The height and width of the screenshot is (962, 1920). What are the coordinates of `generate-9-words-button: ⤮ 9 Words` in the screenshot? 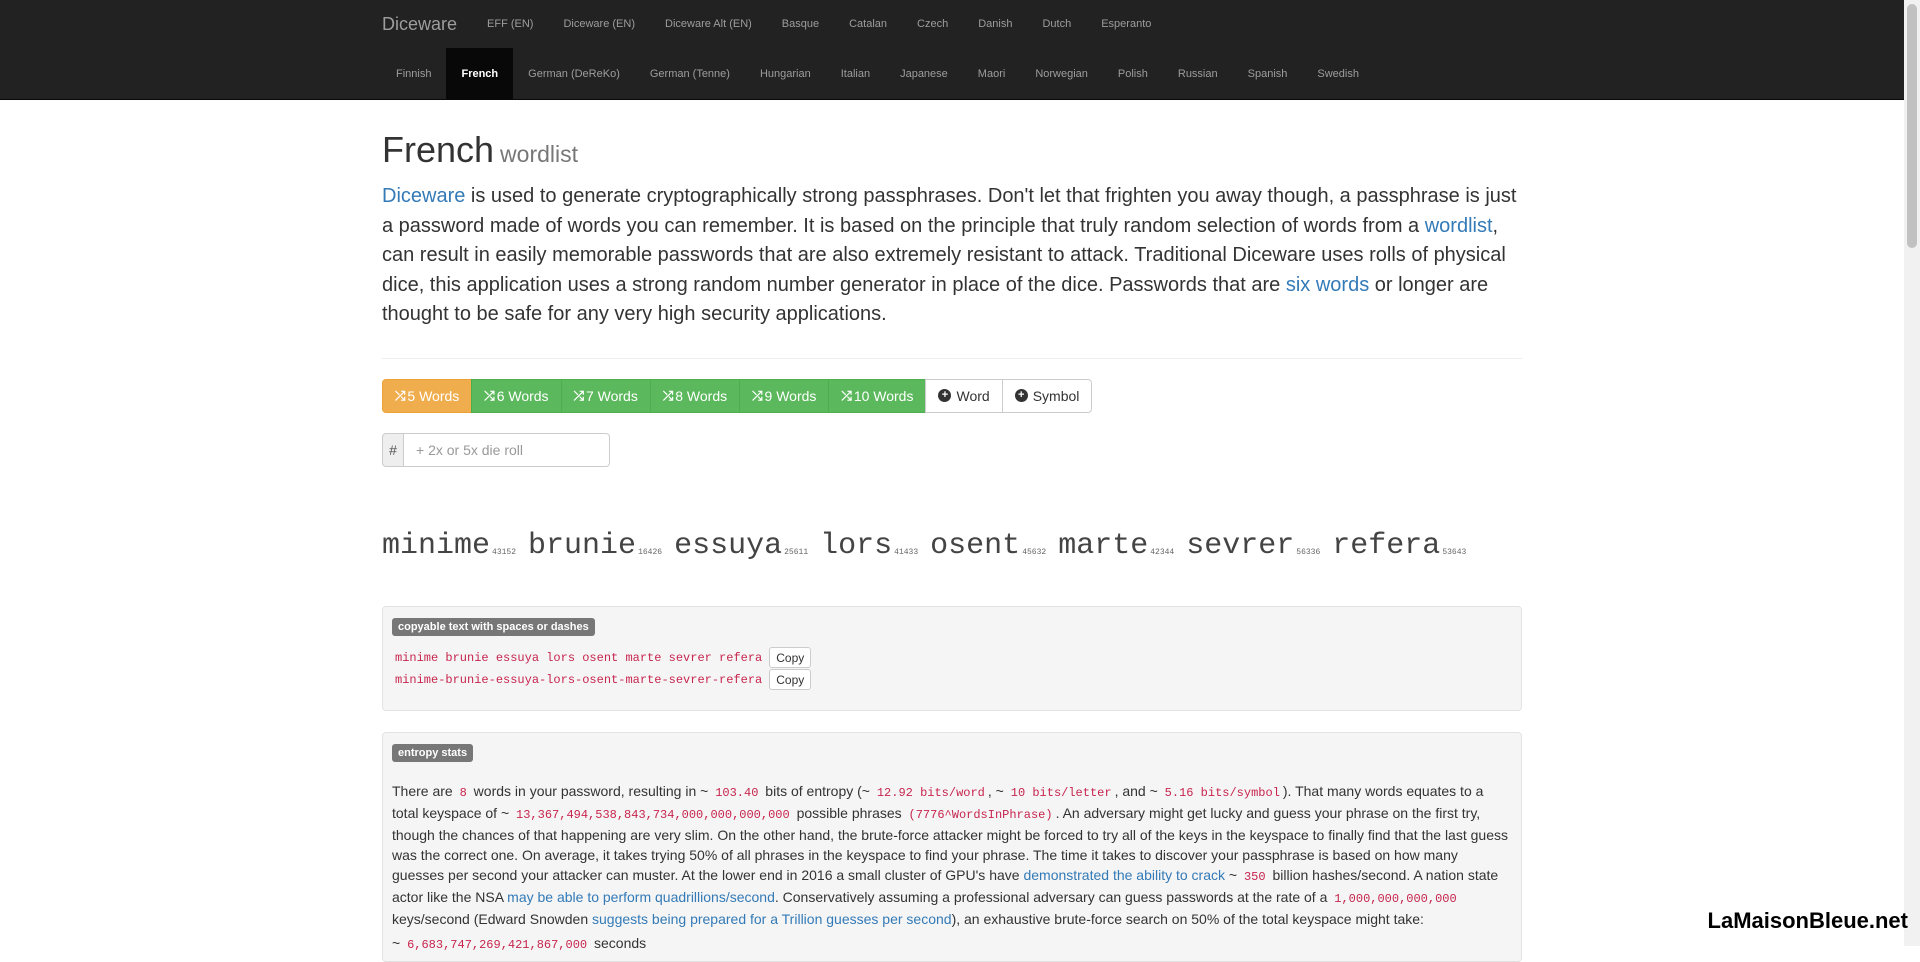 It's located at (784, 395).